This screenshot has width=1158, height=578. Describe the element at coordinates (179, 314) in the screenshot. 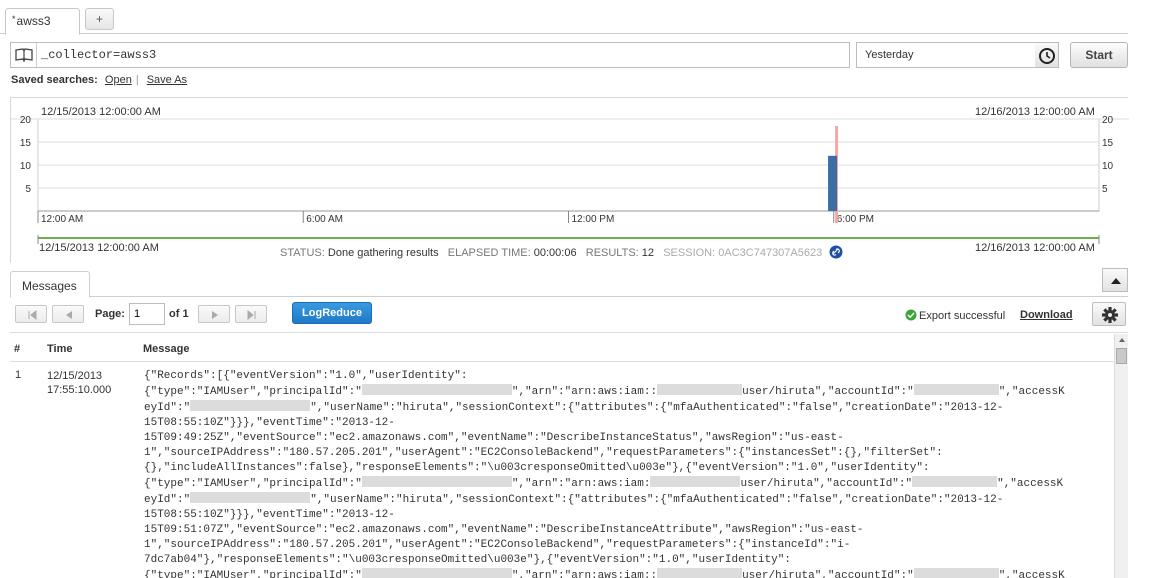

I see `page-count-label: of 1` at that location.